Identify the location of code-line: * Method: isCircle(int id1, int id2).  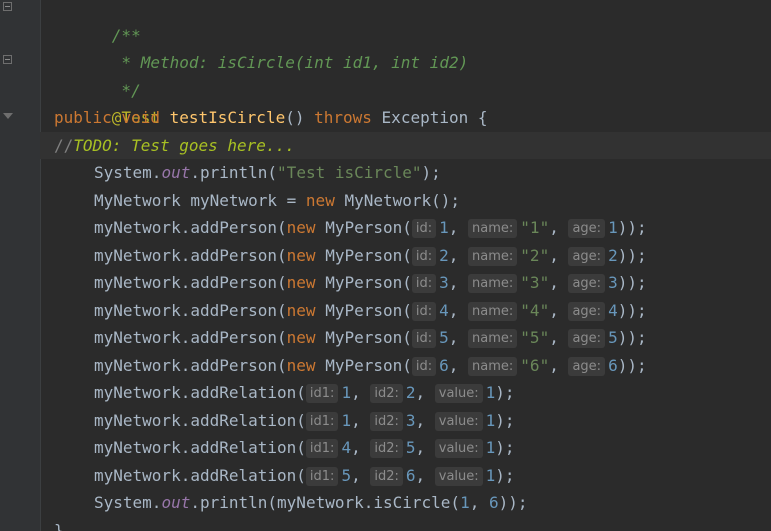
(412, 47).